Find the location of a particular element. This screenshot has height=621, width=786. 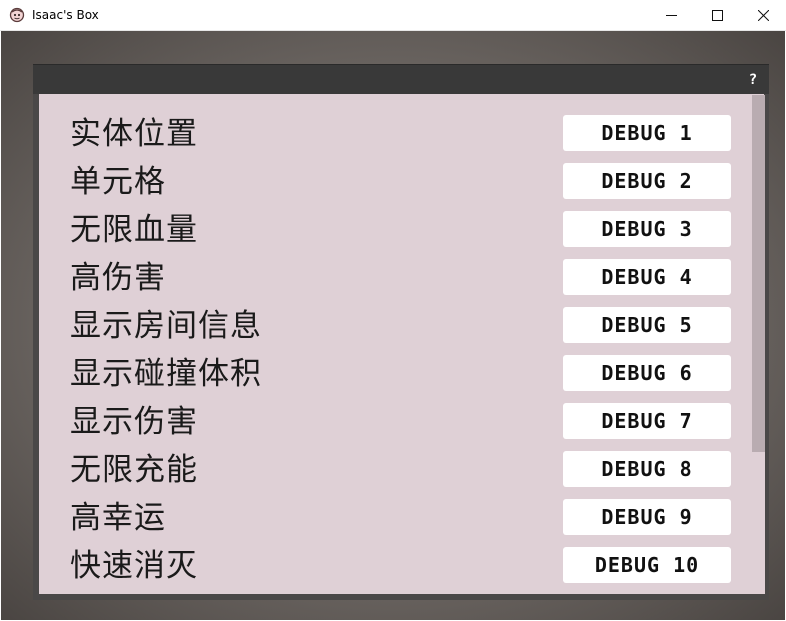

debug-row-label: 快速消灭 is located at coordinates (134, 566).